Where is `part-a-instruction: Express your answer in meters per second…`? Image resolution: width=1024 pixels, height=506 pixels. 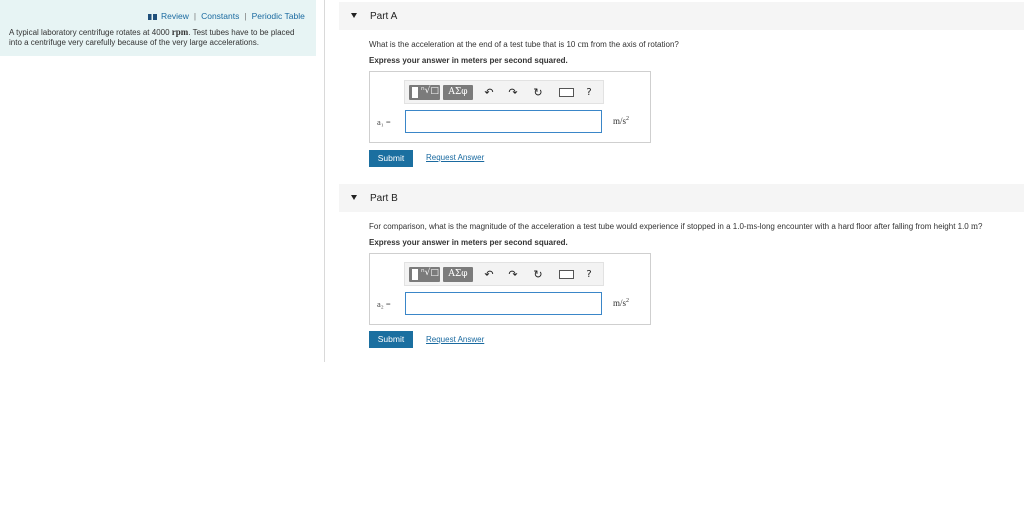
part-a-instruction: Express your answer in meters per second… is located at coordinates (468, 60).